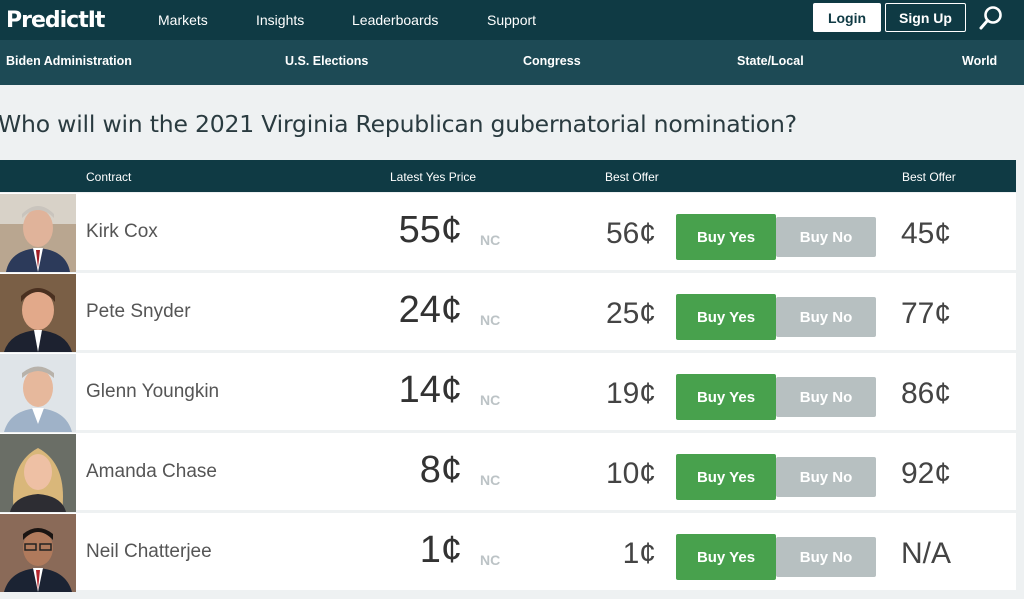  I want to click on latest-yes-price: 8¢, so click(440, 470).